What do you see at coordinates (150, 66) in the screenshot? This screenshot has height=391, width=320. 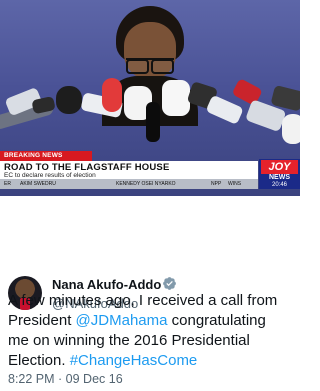 I see `glasses-icon` at bounding box center [150, 66].